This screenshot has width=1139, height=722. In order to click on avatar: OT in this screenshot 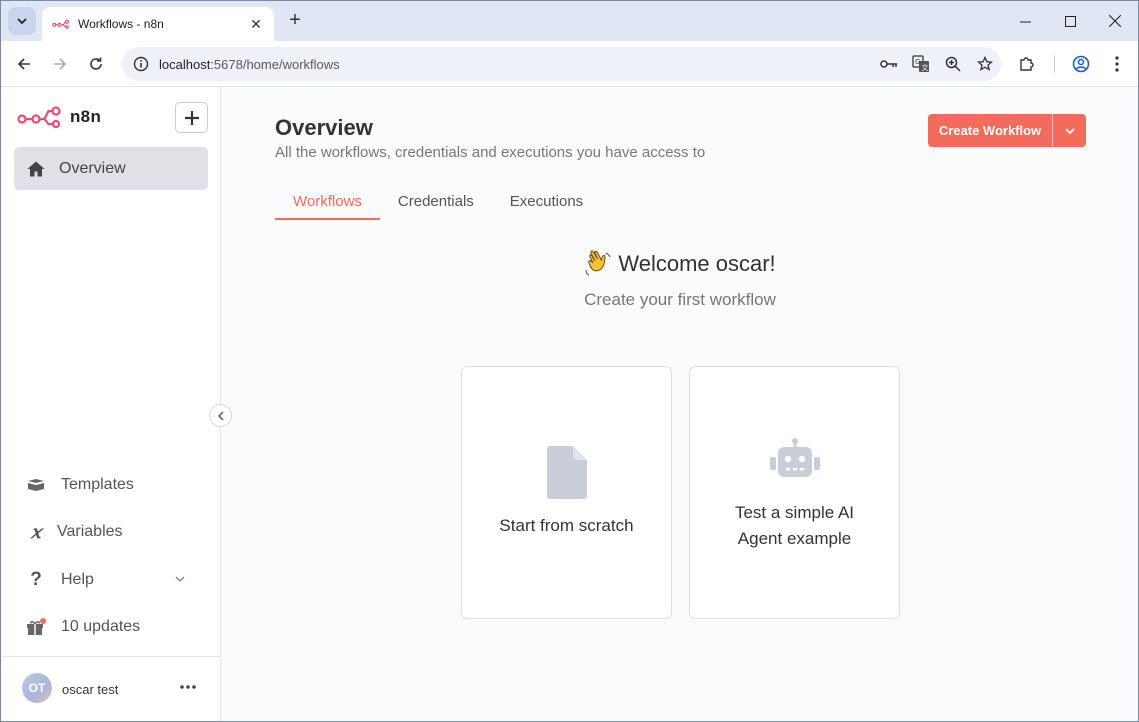, I will do `click(37, 688)`.